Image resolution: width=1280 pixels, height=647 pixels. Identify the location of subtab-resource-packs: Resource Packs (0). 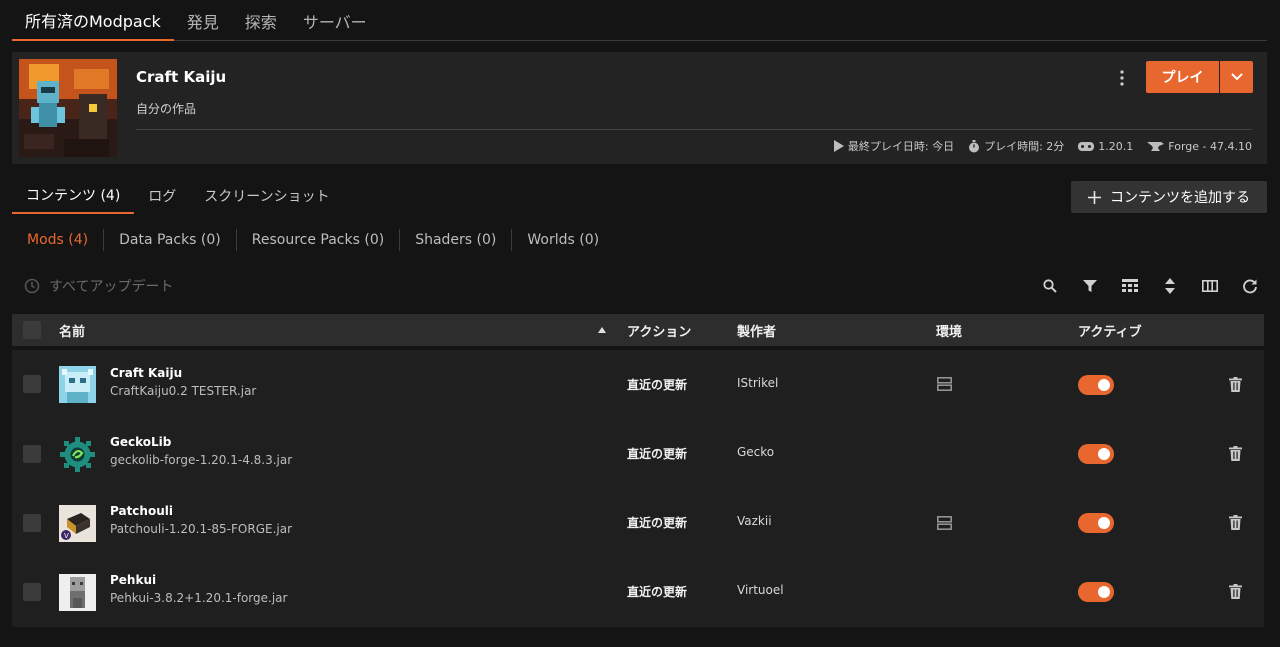
(317, 240).